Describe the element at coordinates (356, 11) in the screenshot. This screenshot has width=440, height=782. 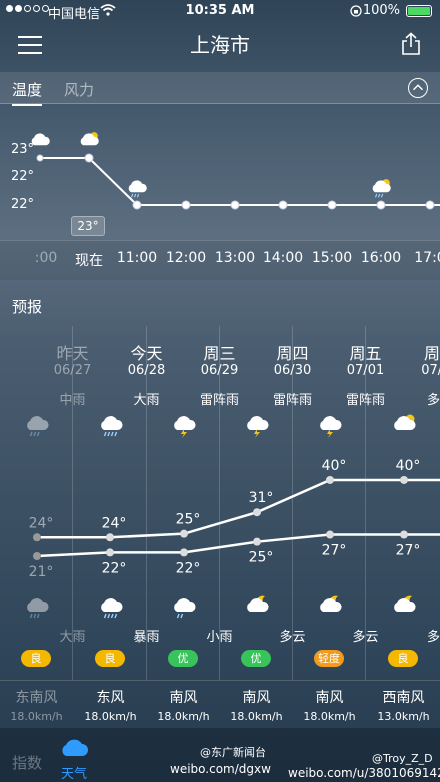
I see `rotation-lock-icon` at that location.